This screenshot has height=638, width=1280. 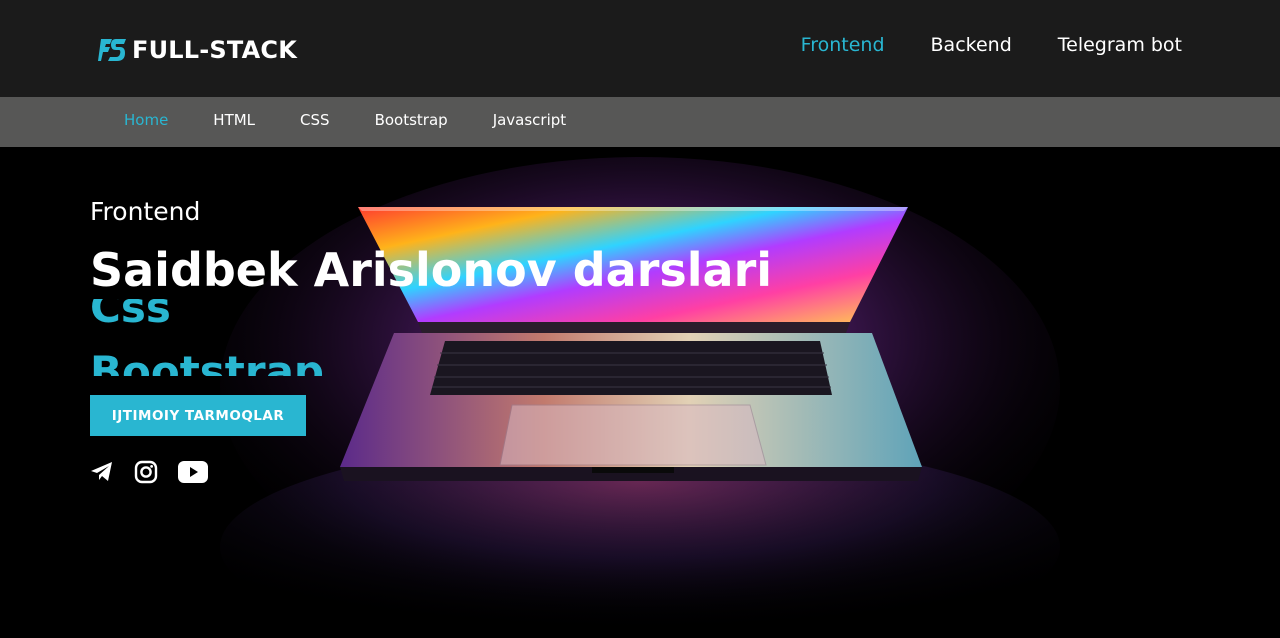 I want to click on subnav-bootstrap: Bootstrap, so click(x=411, y=120).